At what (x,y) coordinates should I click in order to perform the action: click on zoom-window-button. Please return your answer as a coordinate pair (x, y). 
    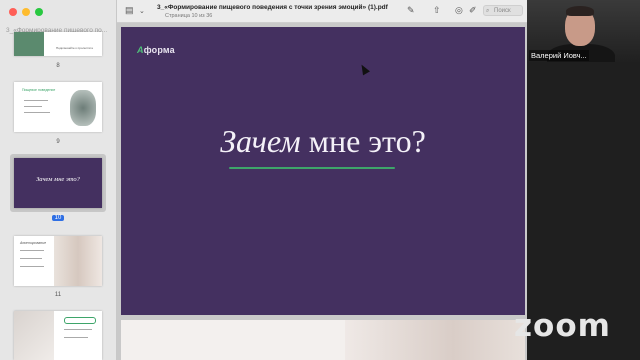
    Looking at the image, I should click on (39, 12).